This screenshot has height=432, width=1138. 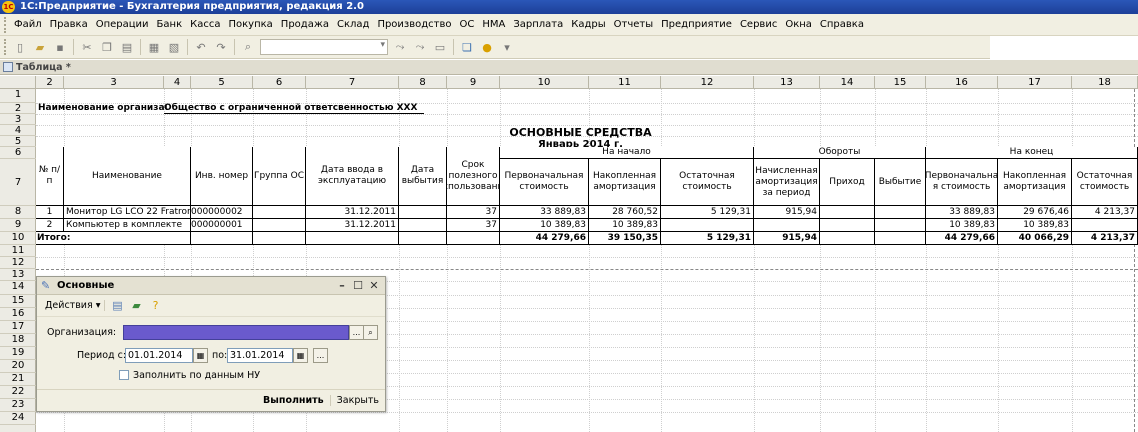 What do you see at coordinates (205, 24) in the screenshot?
I see `menu-item-cash: Касса` at bounding box center [205, 24].